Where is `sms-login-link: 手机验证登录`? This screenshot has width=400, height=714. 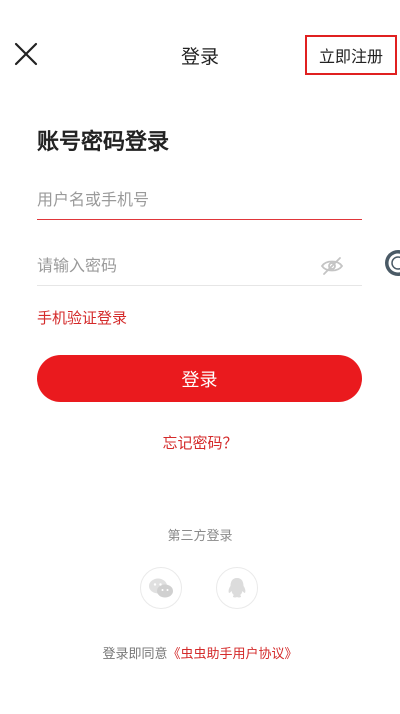 sms-login-link: 手机验证登录 is located at coordinates (82, 317).